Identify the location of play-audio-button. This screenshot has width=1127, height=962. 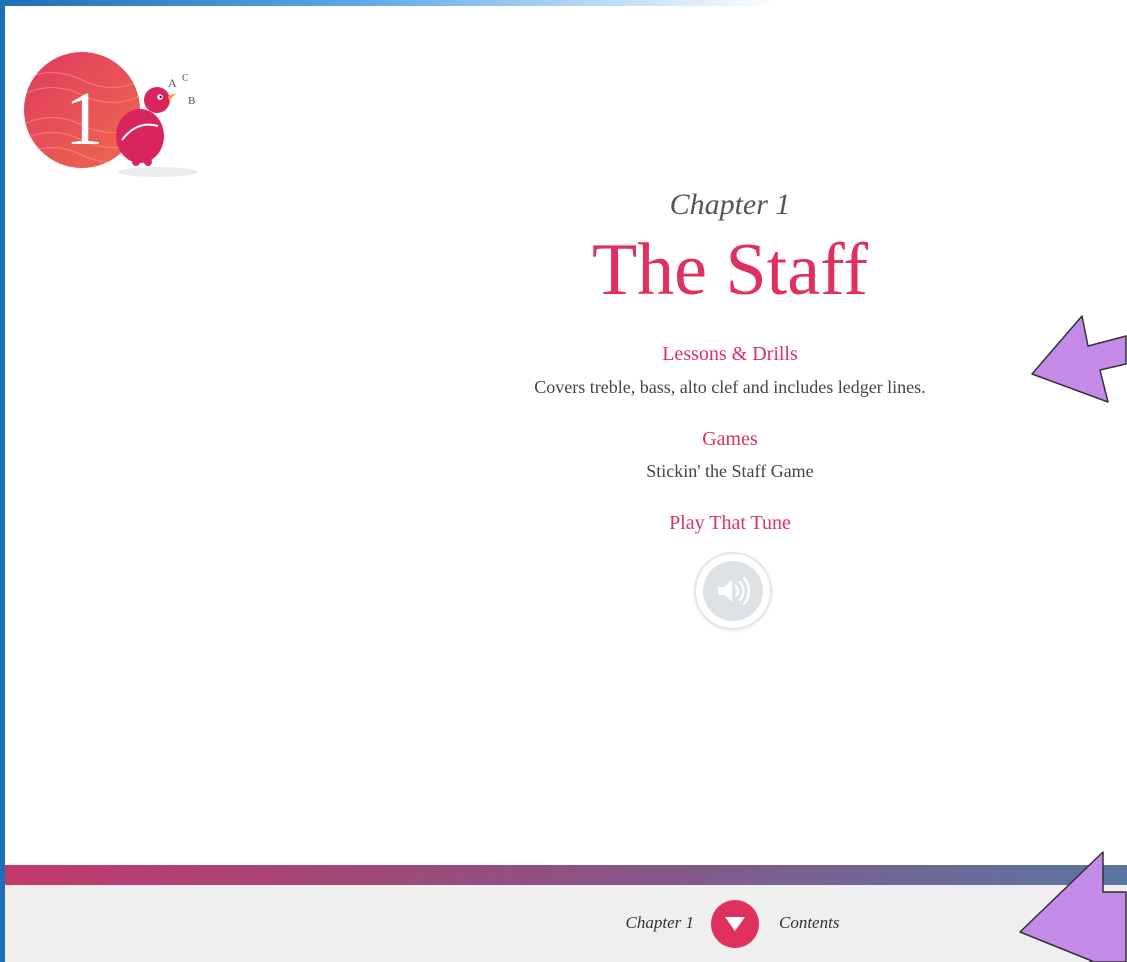
(733, 591).